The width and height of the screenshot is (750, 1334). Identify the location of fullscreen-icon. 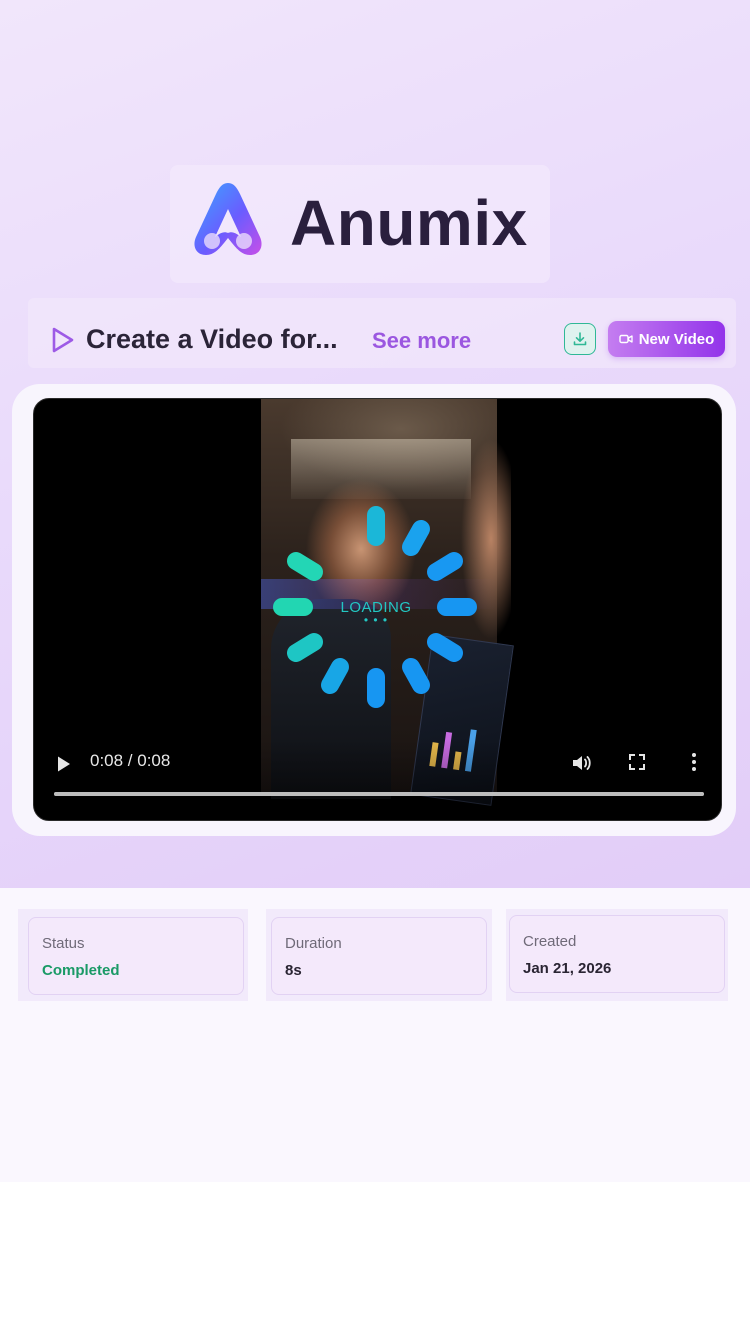
(637, 762).